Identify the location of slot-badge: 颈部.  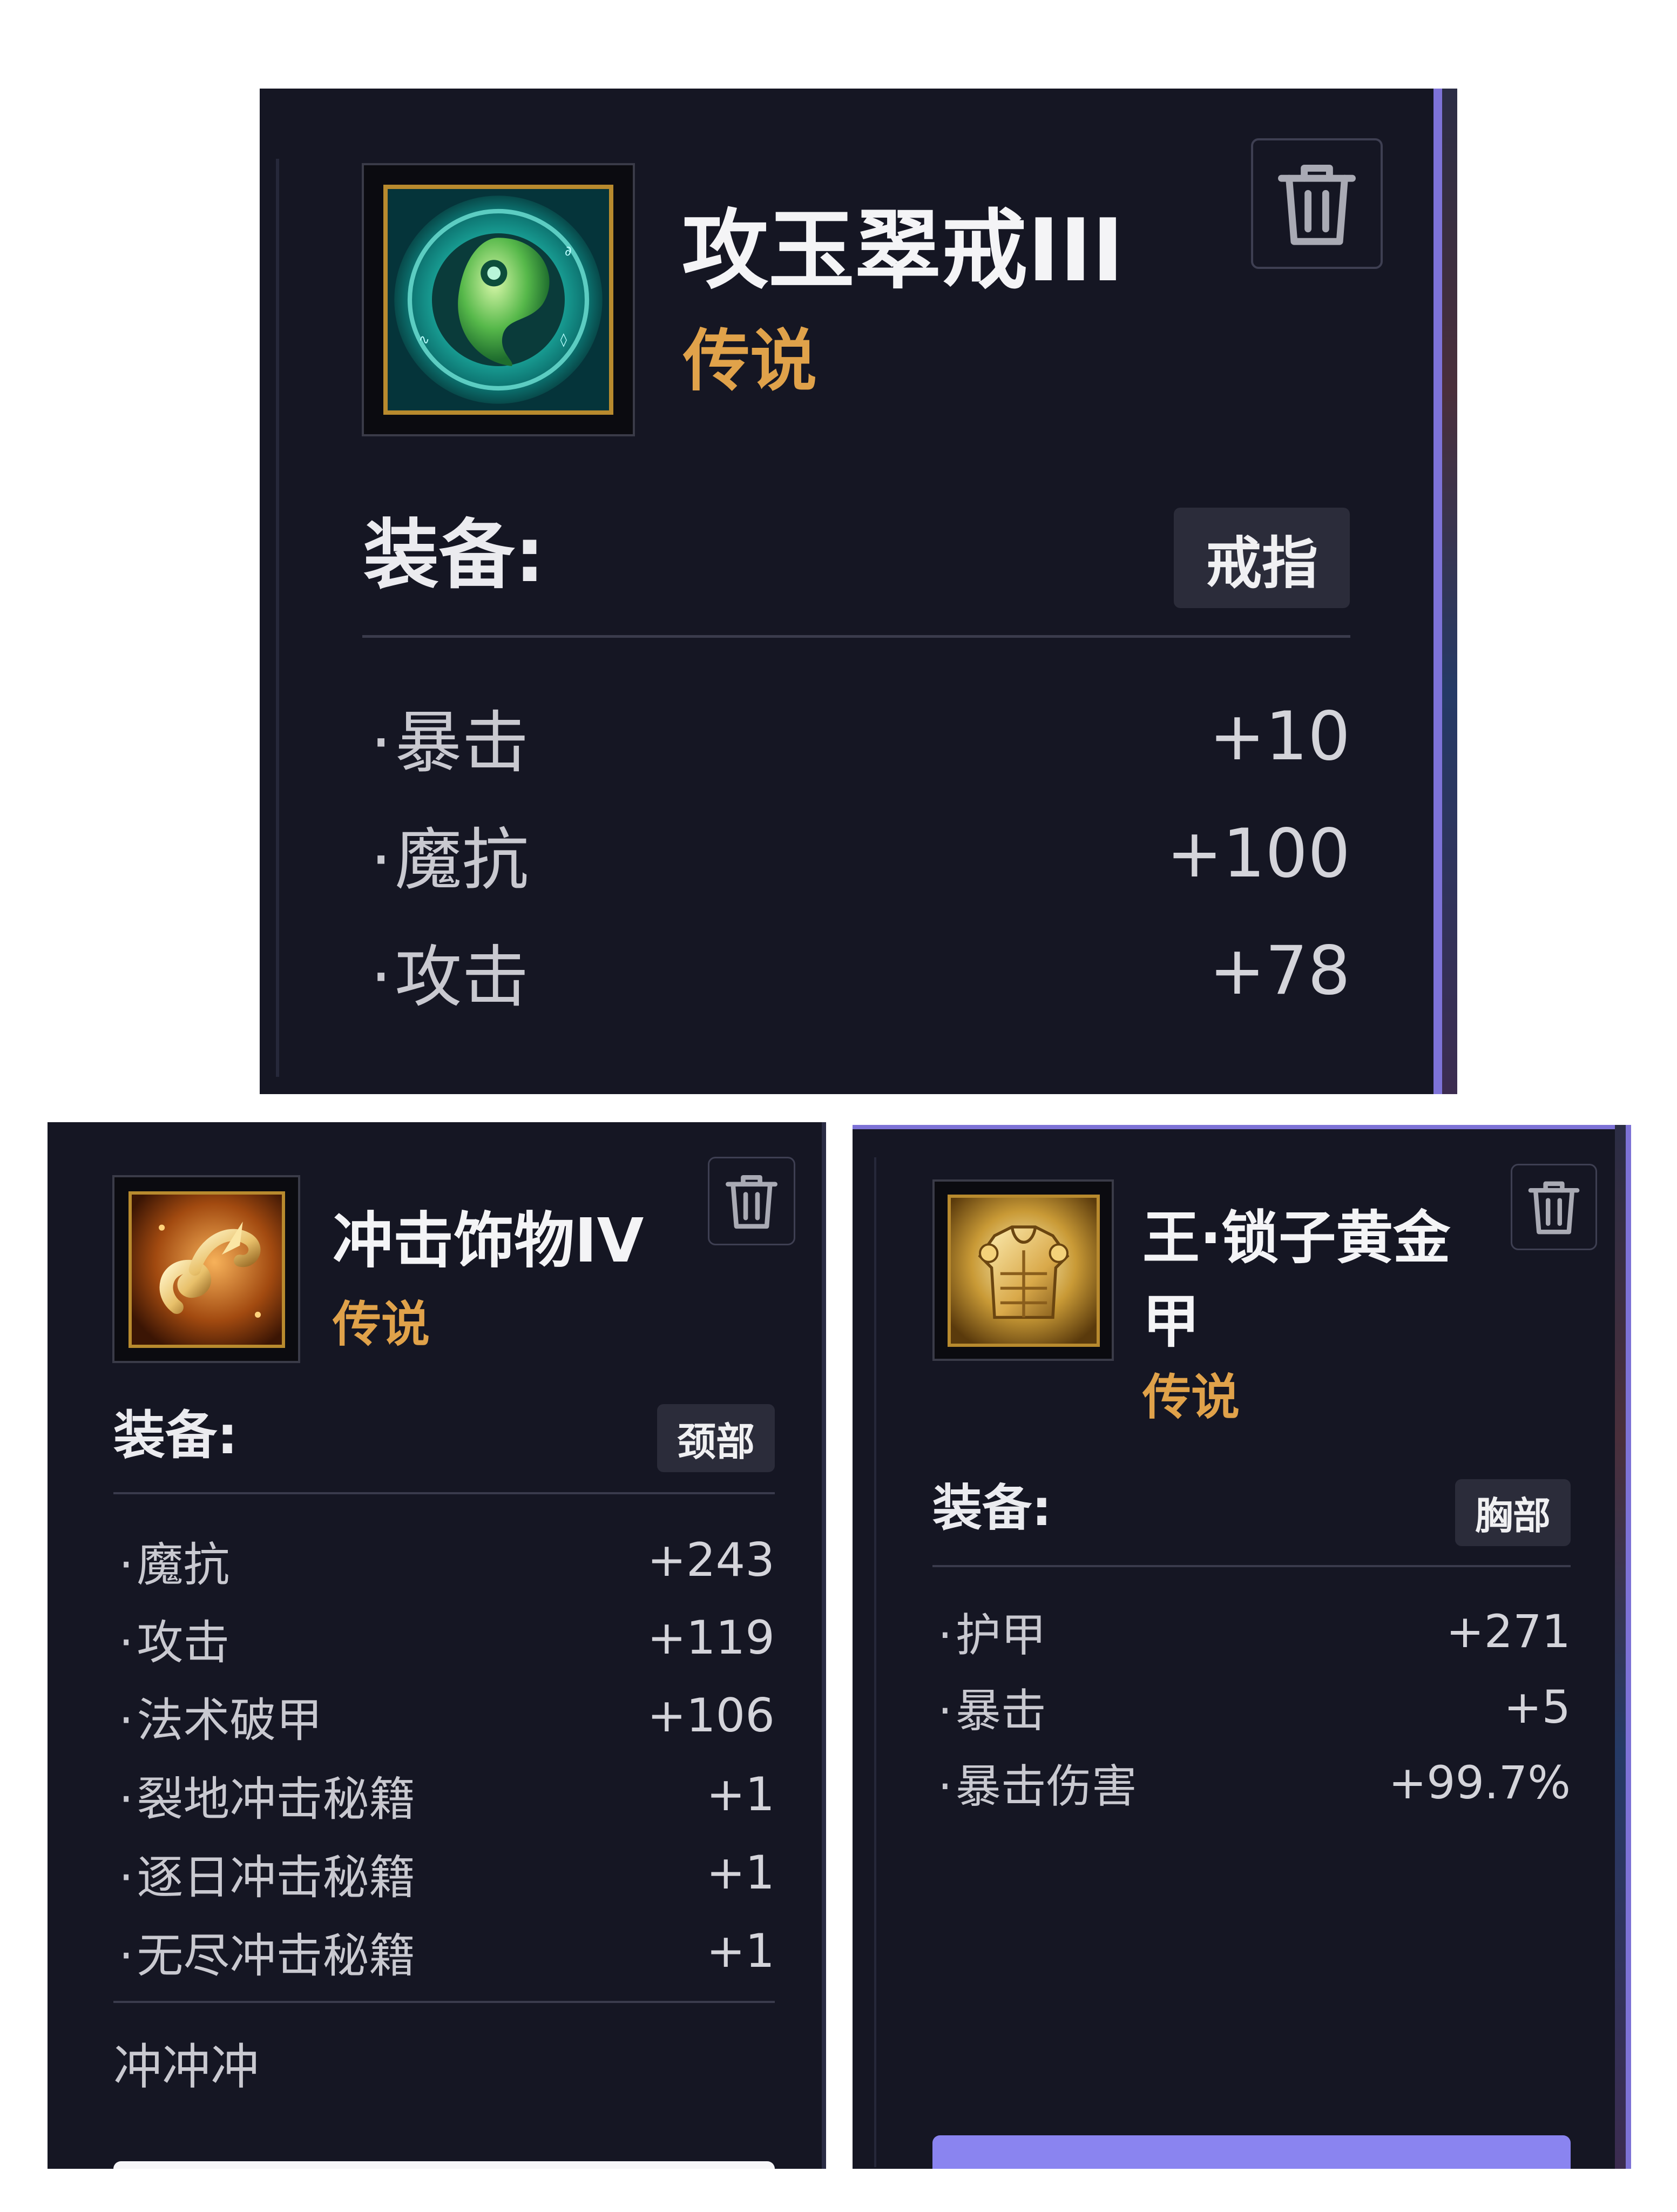
(716, 1438).